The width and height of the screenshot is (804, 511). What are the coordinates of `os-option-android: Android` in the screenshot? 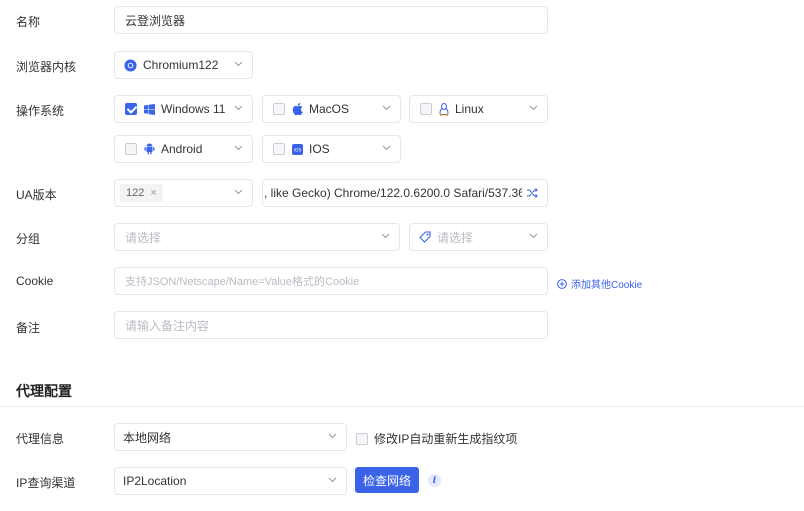 It's located at (183, 149).